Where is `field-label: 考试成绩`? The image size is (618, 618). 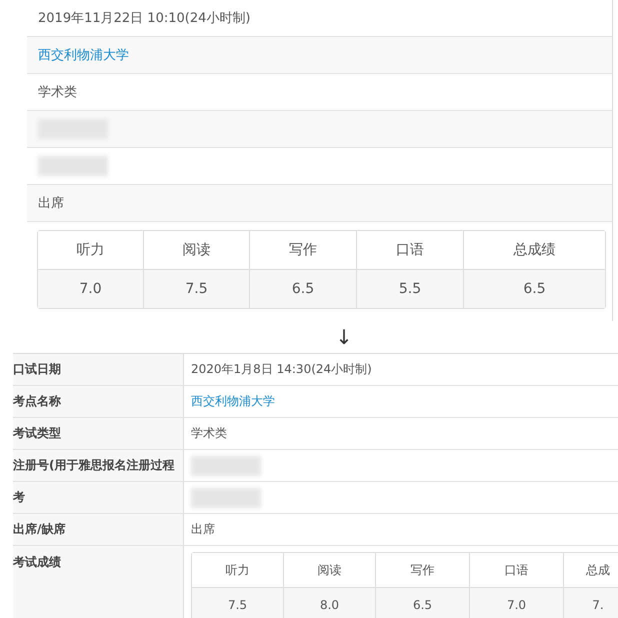 field-label: 考试成绩 is located at coordinates (98, 582).